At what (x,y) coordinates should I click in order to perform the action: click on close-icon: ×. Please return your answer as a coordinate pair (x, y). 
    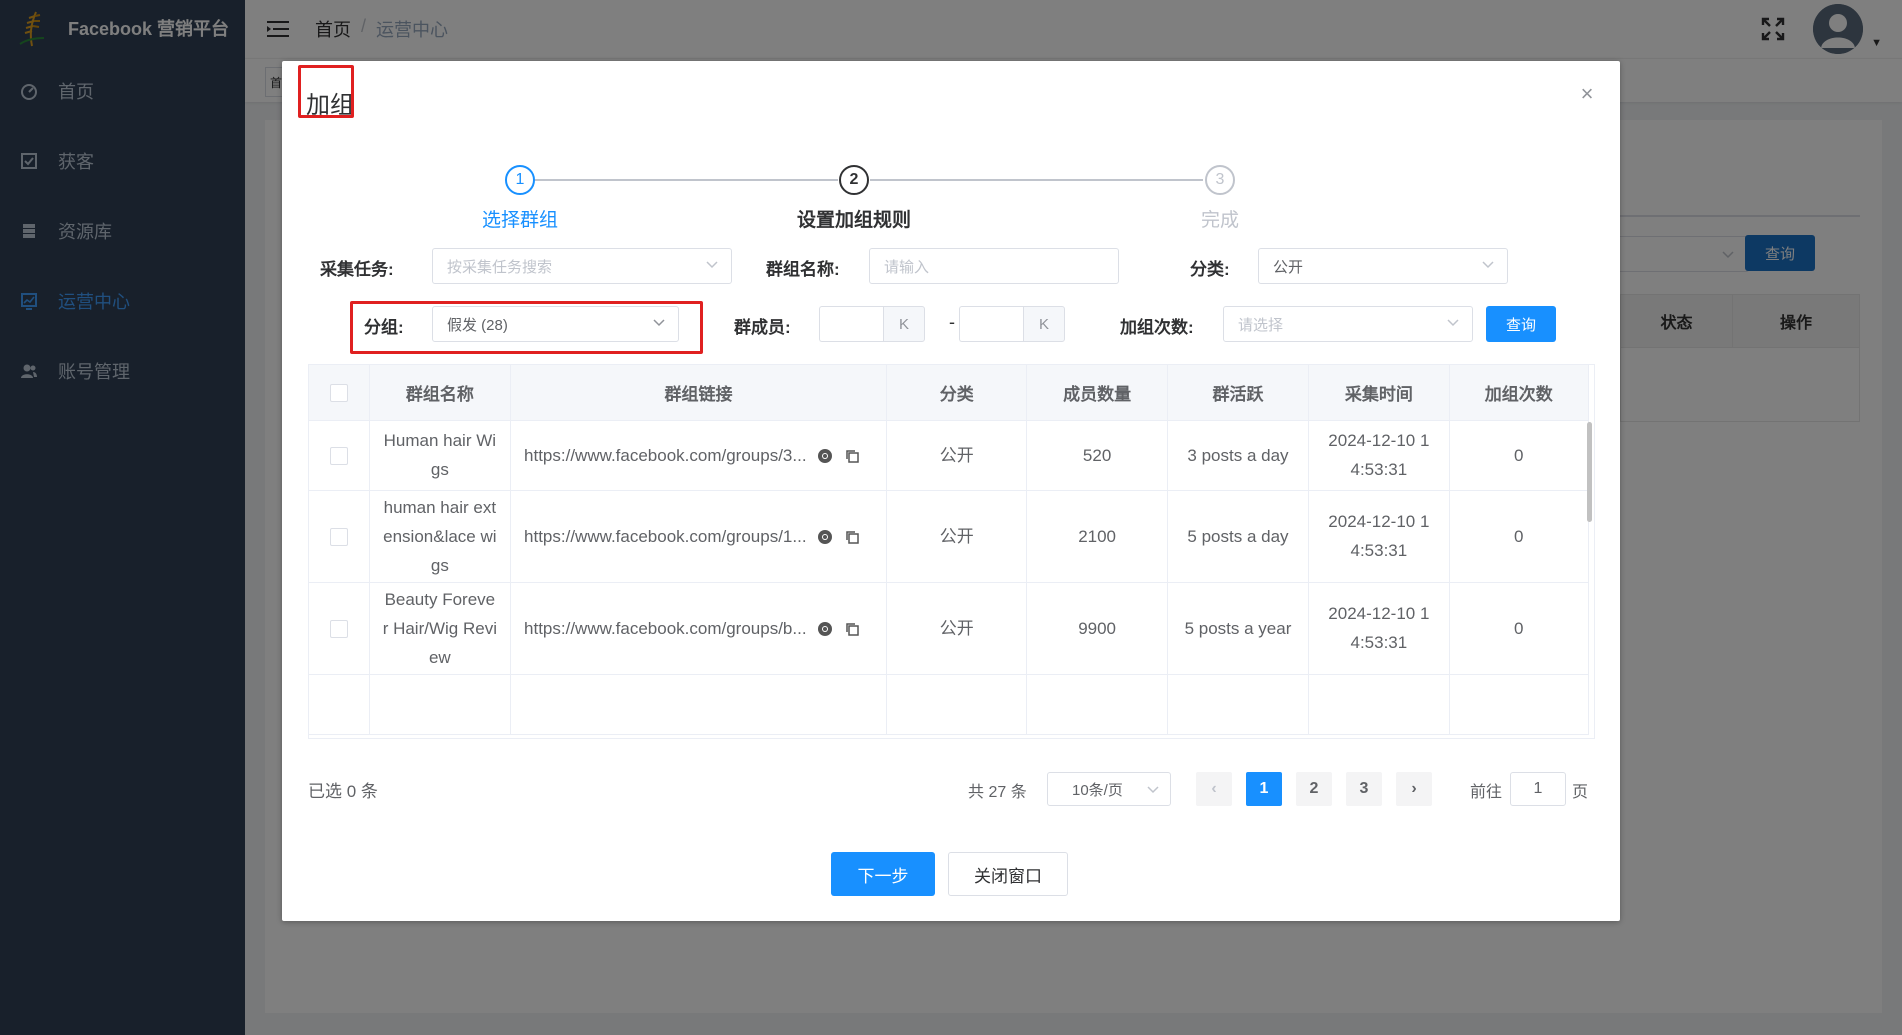
    Looking at the image, I should click on (1587, 94).